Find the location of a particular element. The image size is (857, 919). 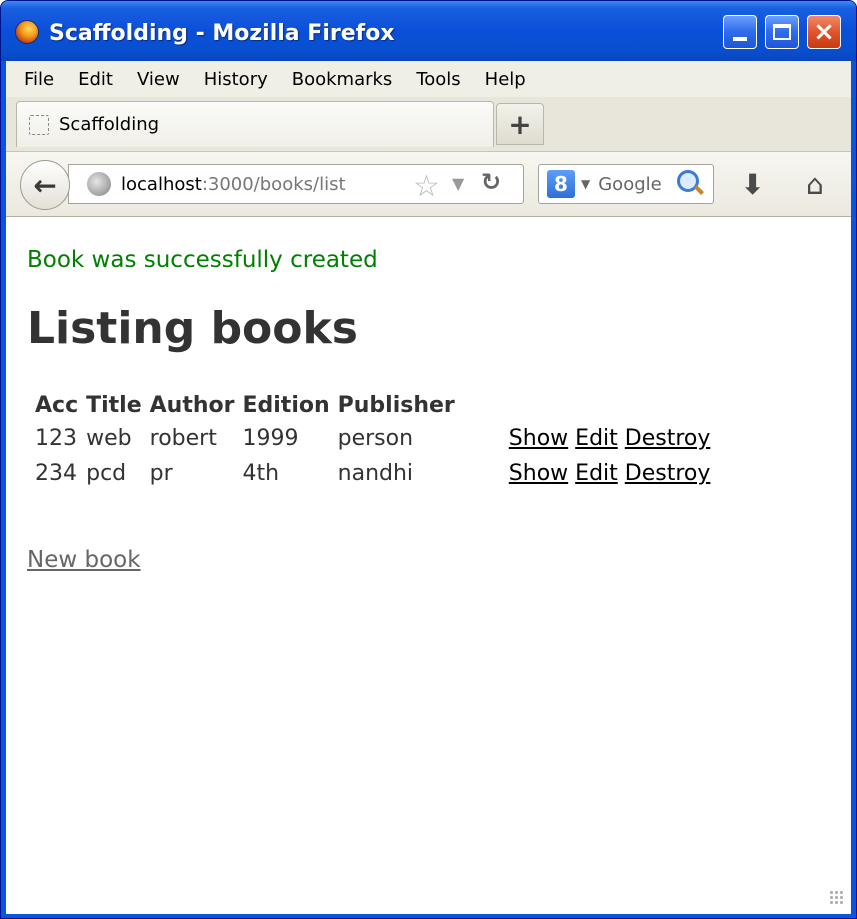

cell-publisher: person is located at coordinates (375, 438).